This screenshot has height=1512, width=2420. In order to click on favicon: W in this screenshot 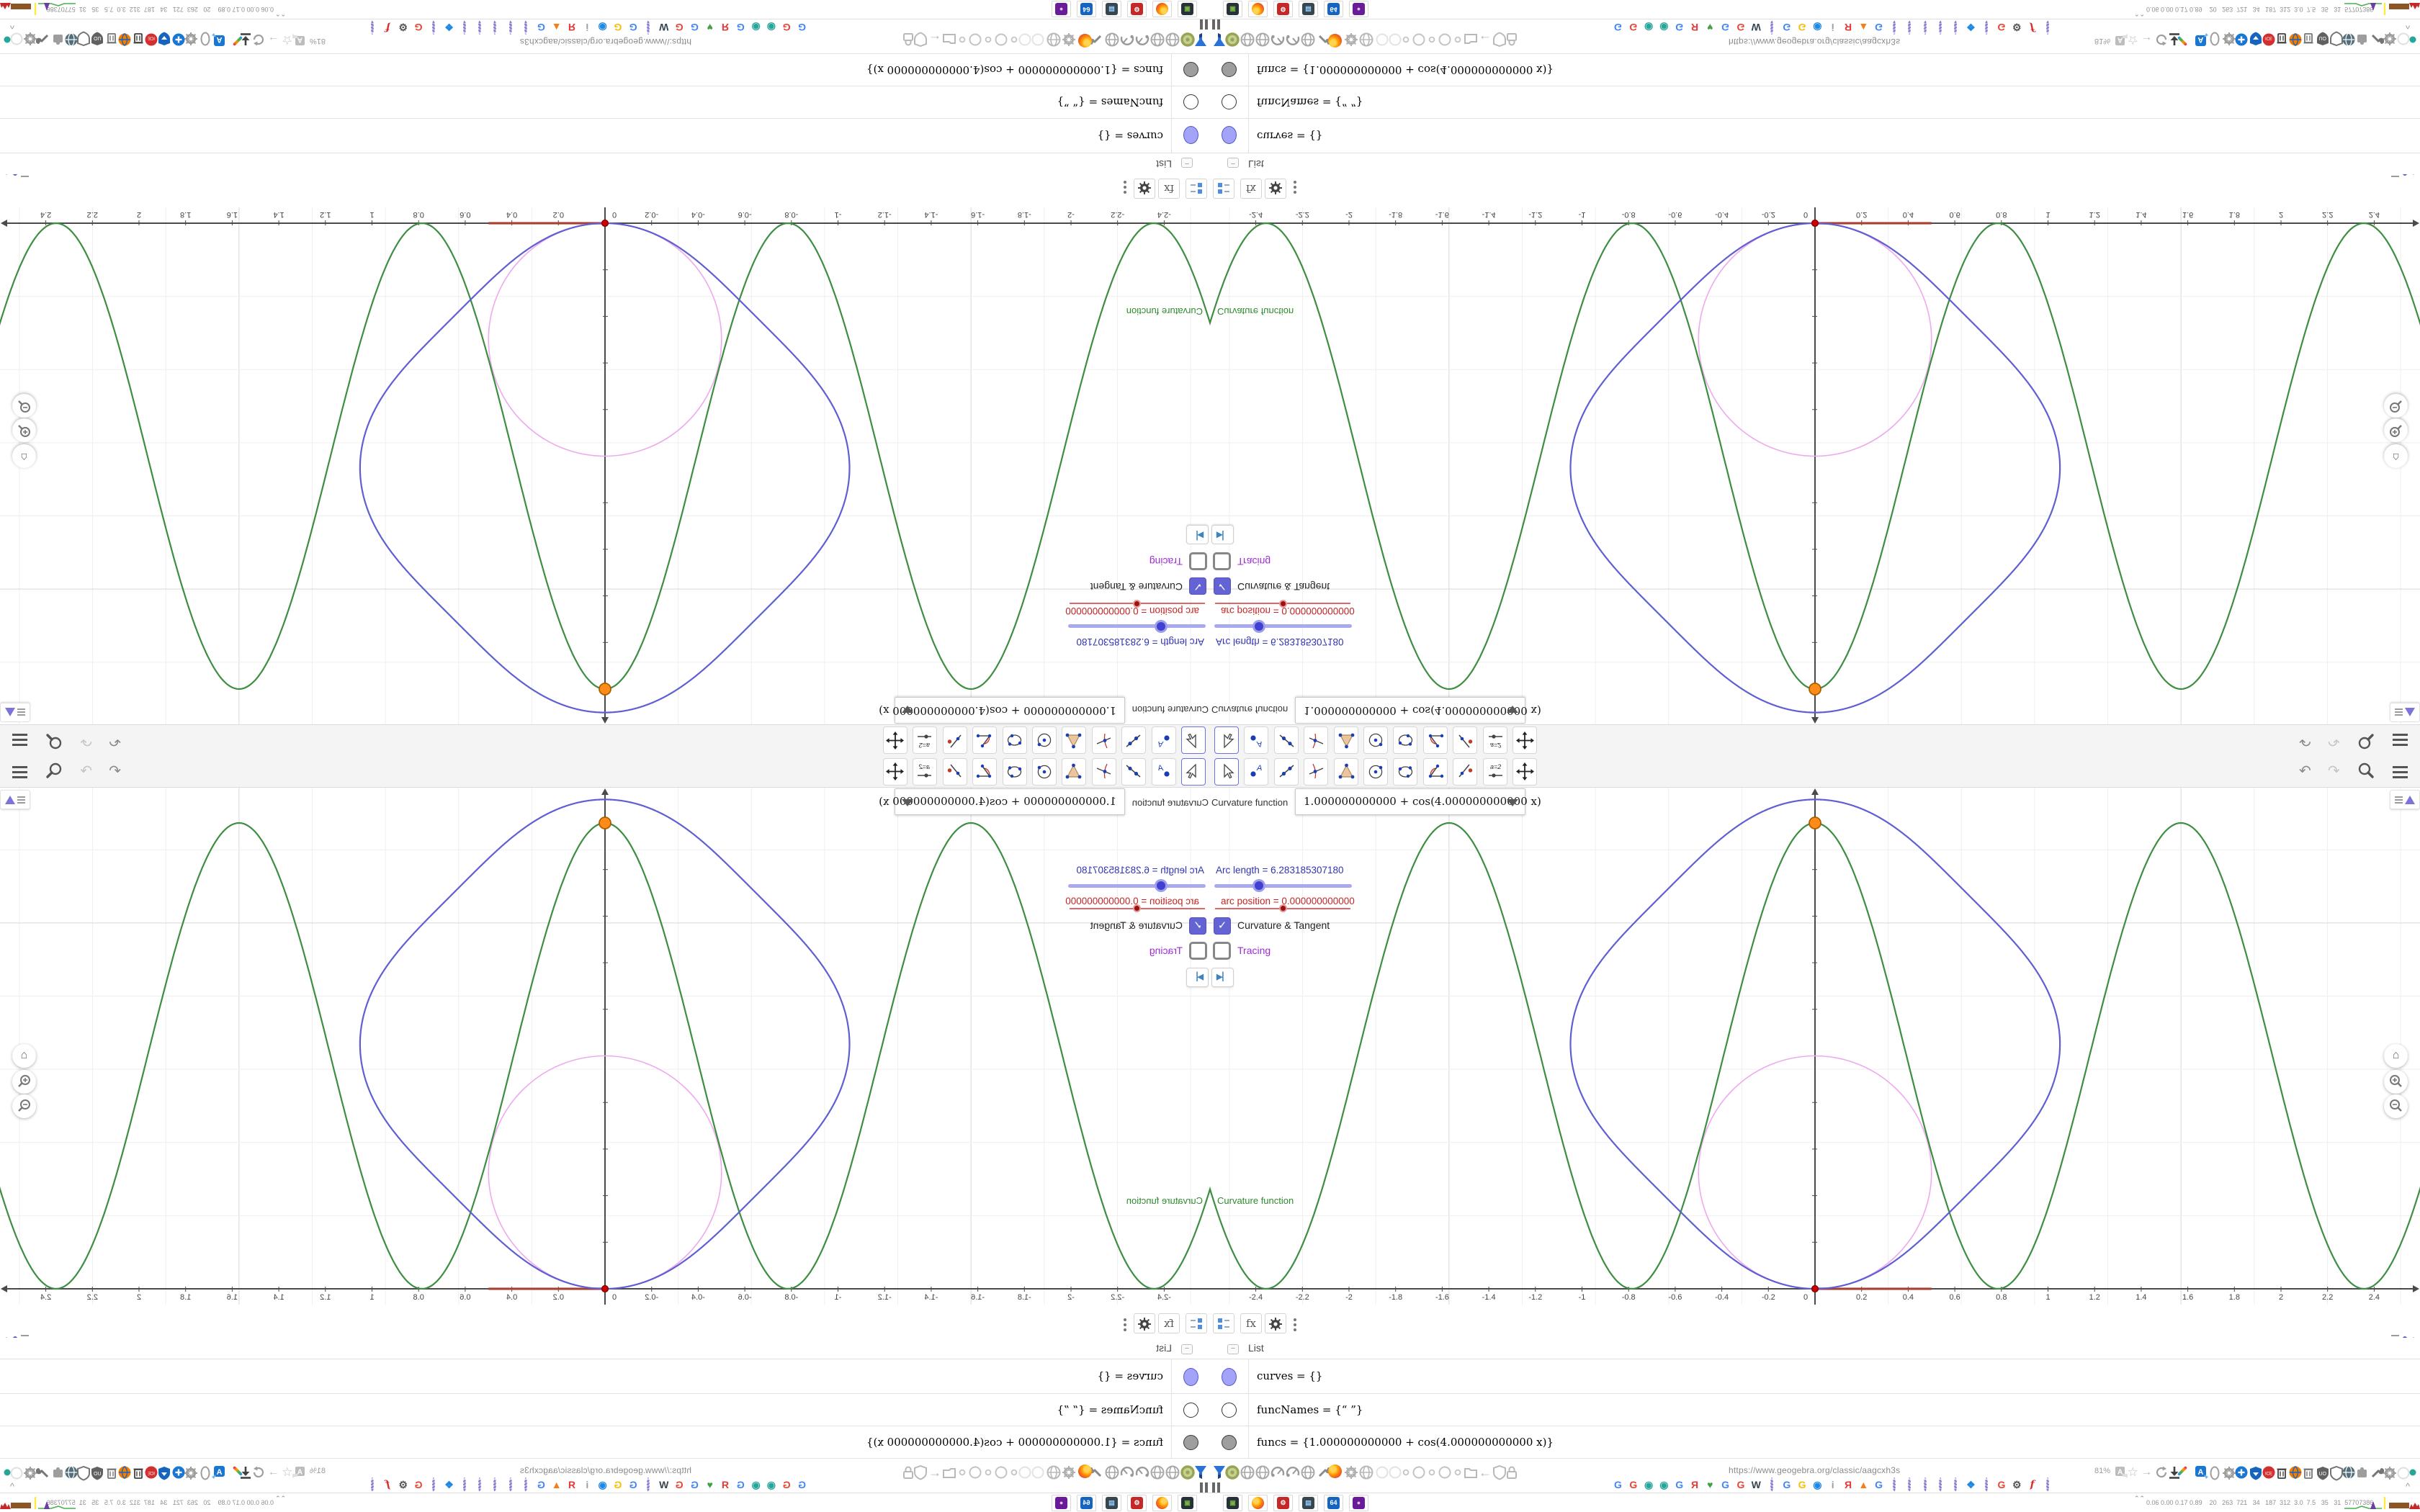, I will do `click(1756, 27)`.